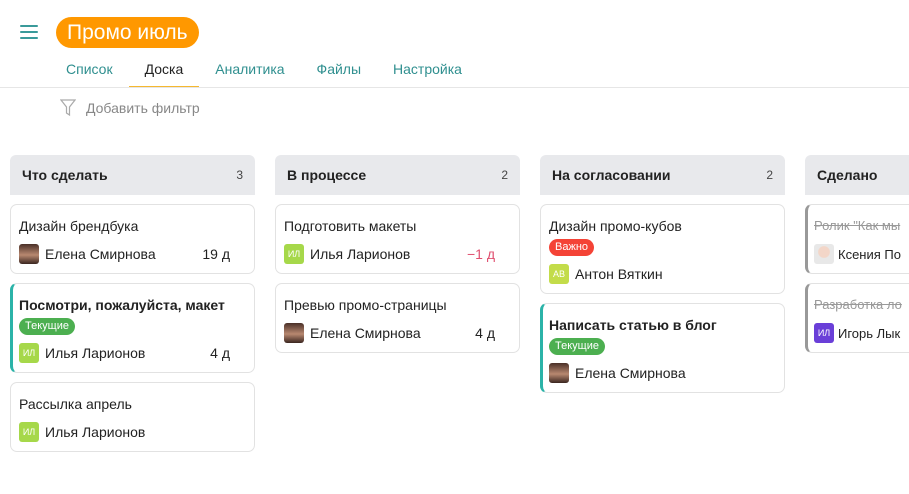  What do you see at coordinates (869, 333) in the screenshot?
I see `assignee-name: Игорь Лык` at bounding box center [869, 333].